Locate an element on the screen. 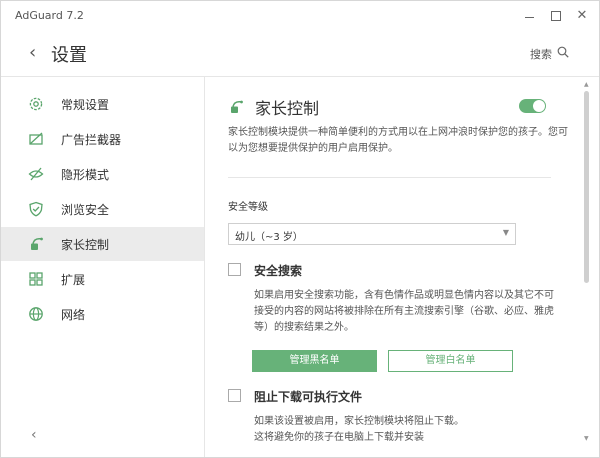  sidebar-item-stealth: 隐形模式 is located at coordinates (102, 174).